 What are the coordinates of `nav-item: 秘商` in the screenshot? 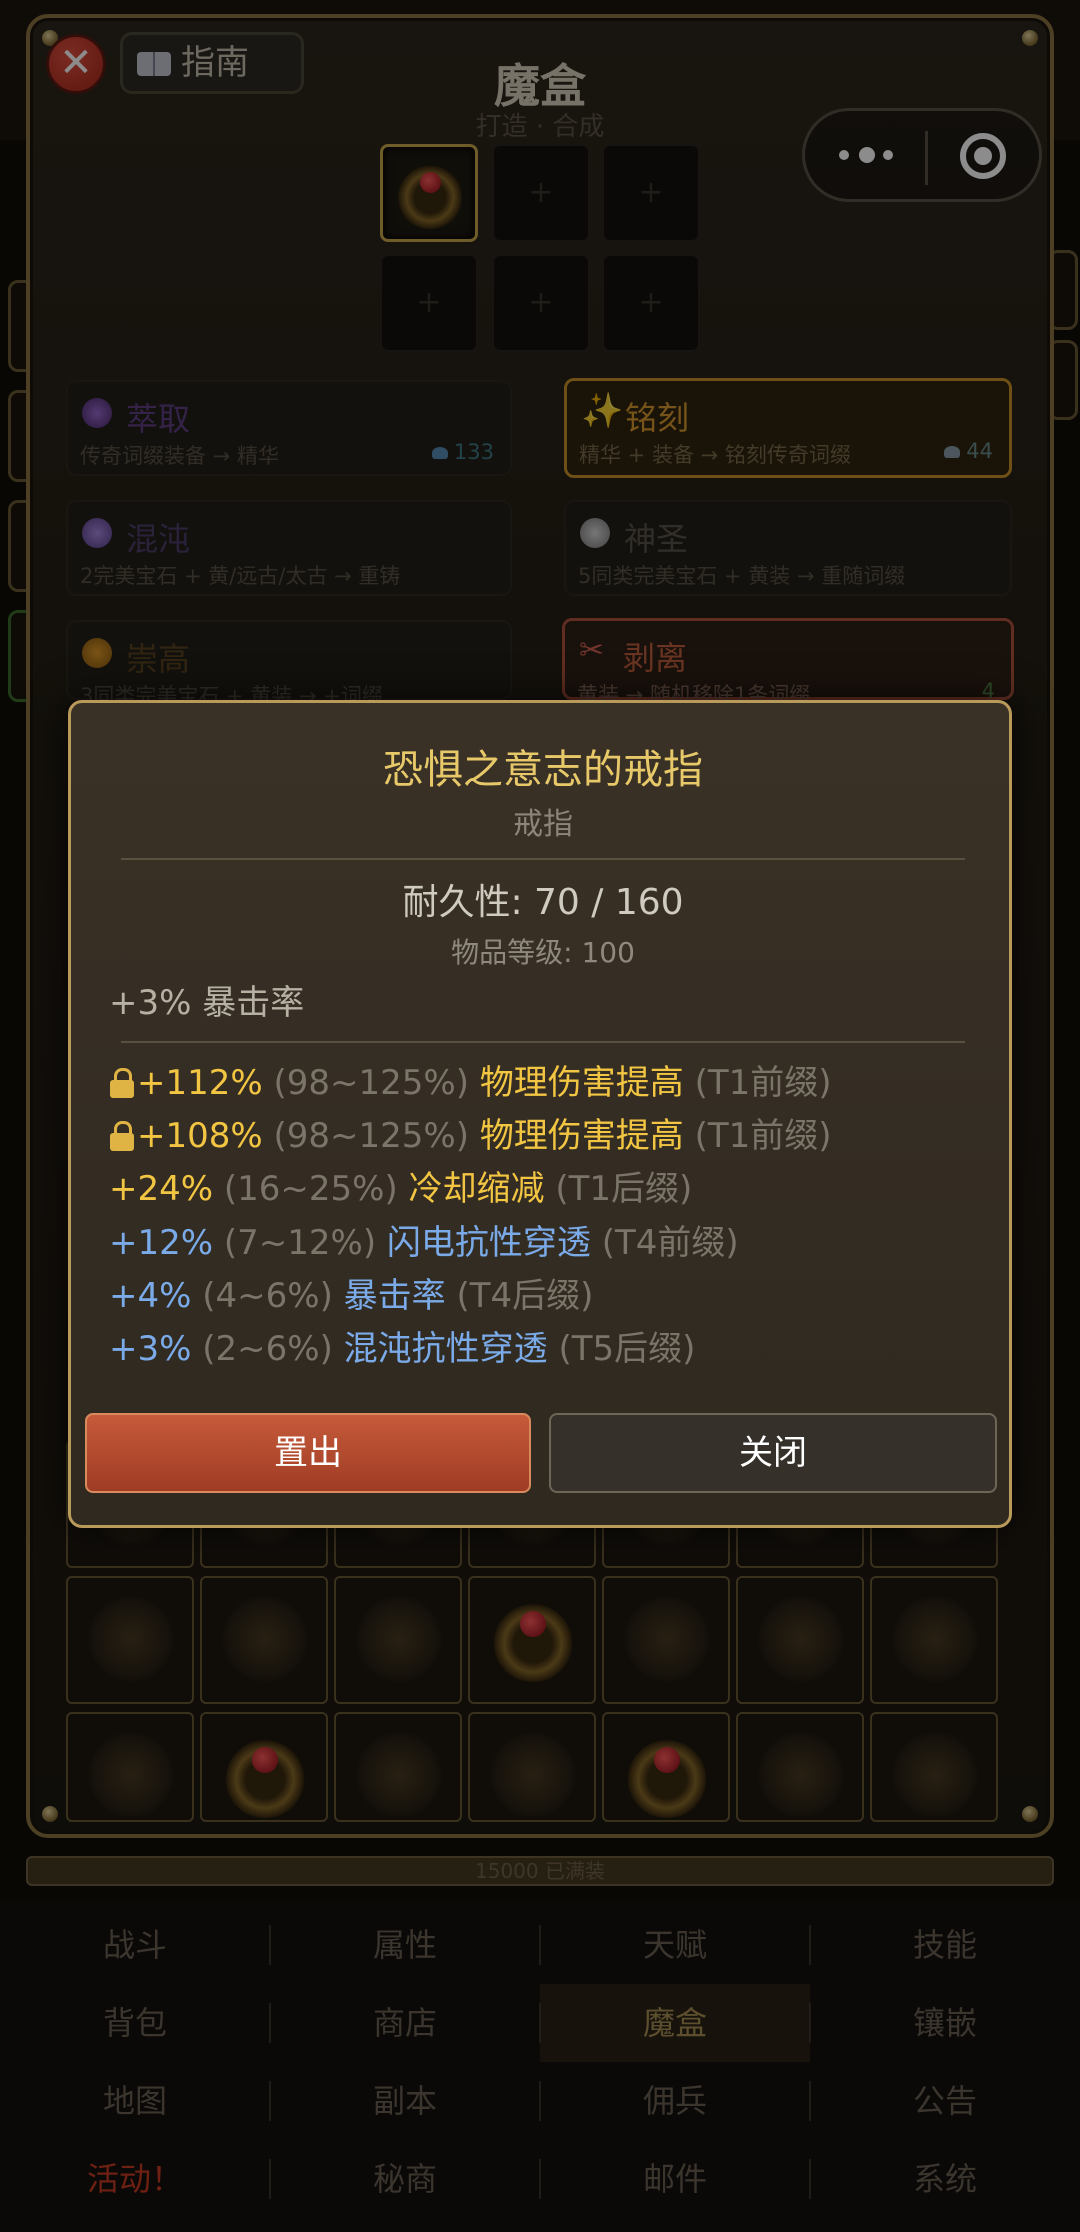 It's located at (405, 2179).